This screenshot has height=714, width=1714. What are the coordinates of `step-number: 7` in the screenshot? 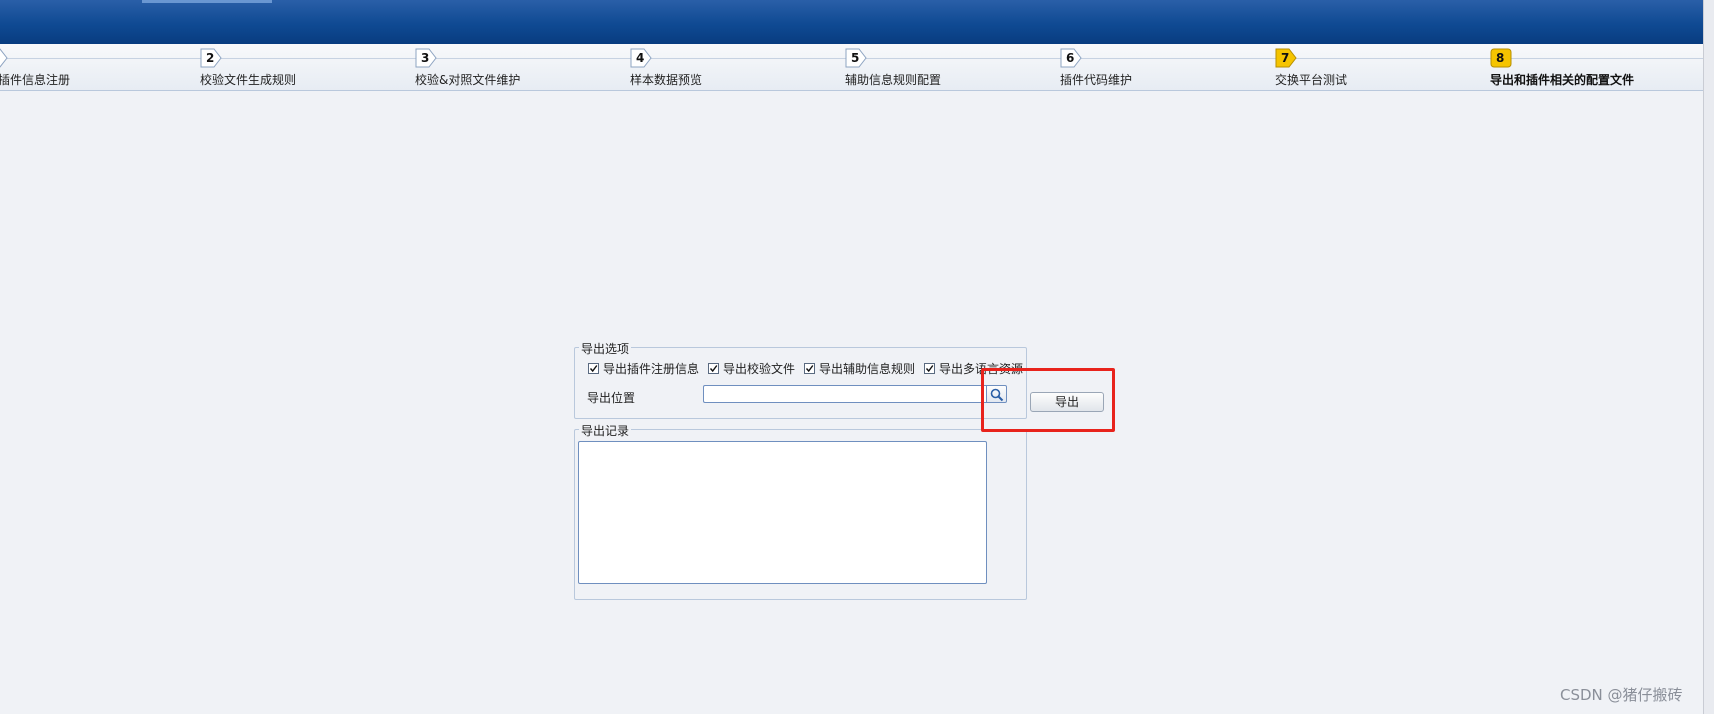 It's located at (1285, 58).